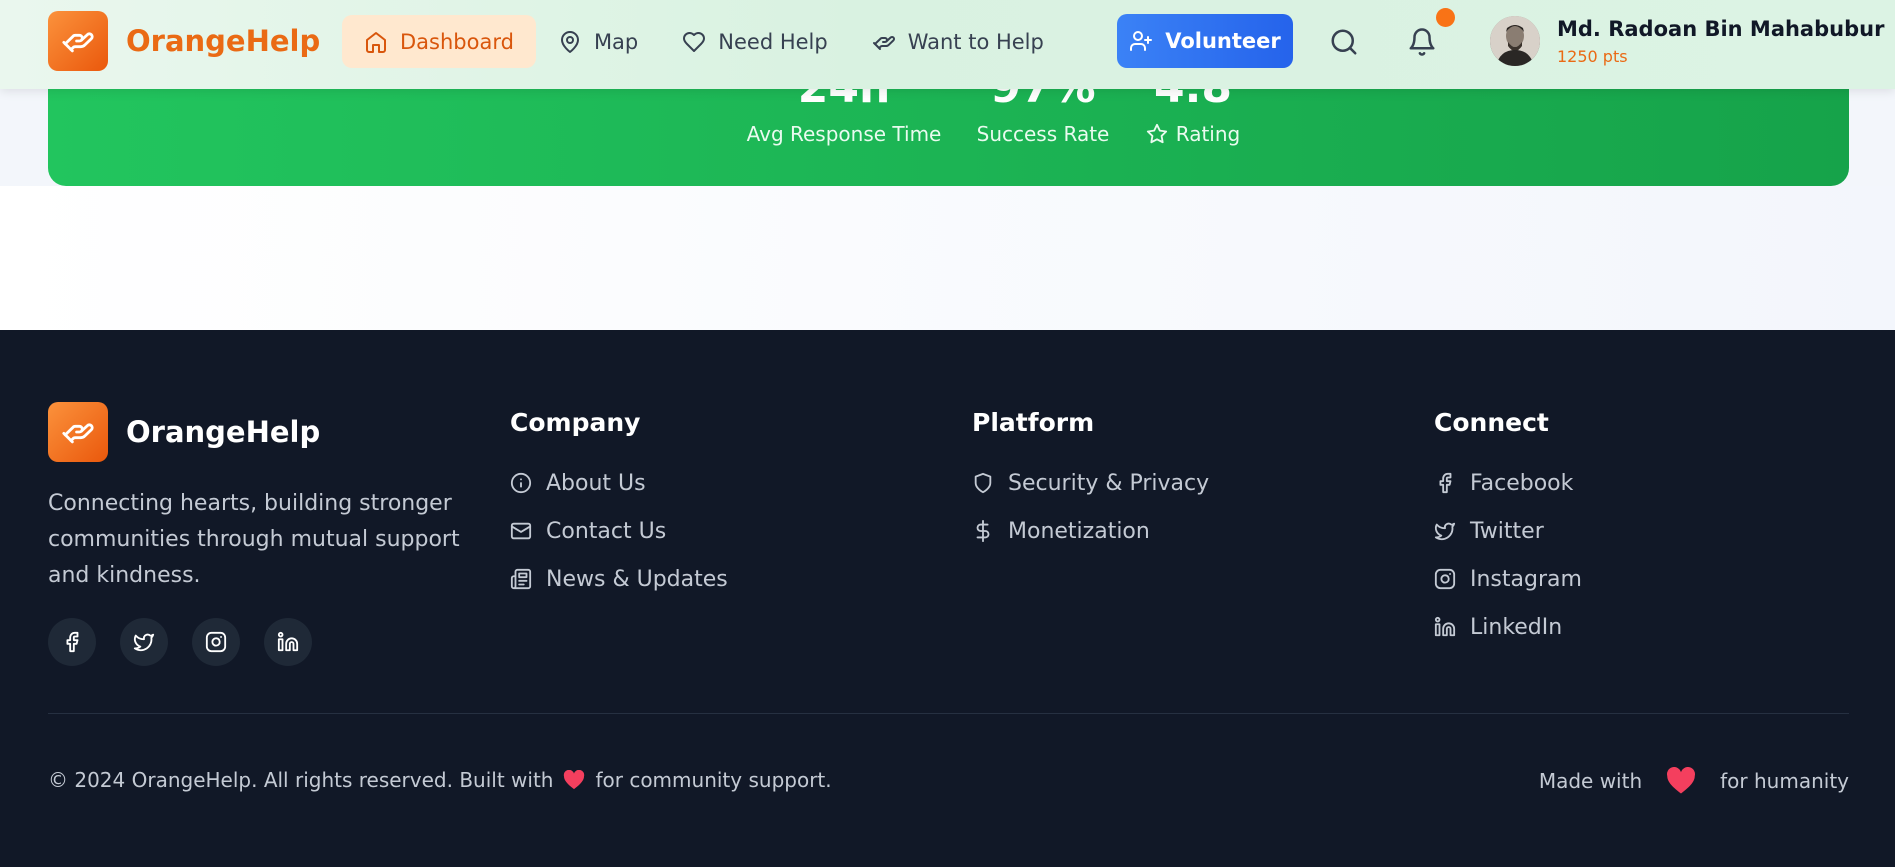  I want to click on footer-link-instagram: Instagram, so click(1508, 579).